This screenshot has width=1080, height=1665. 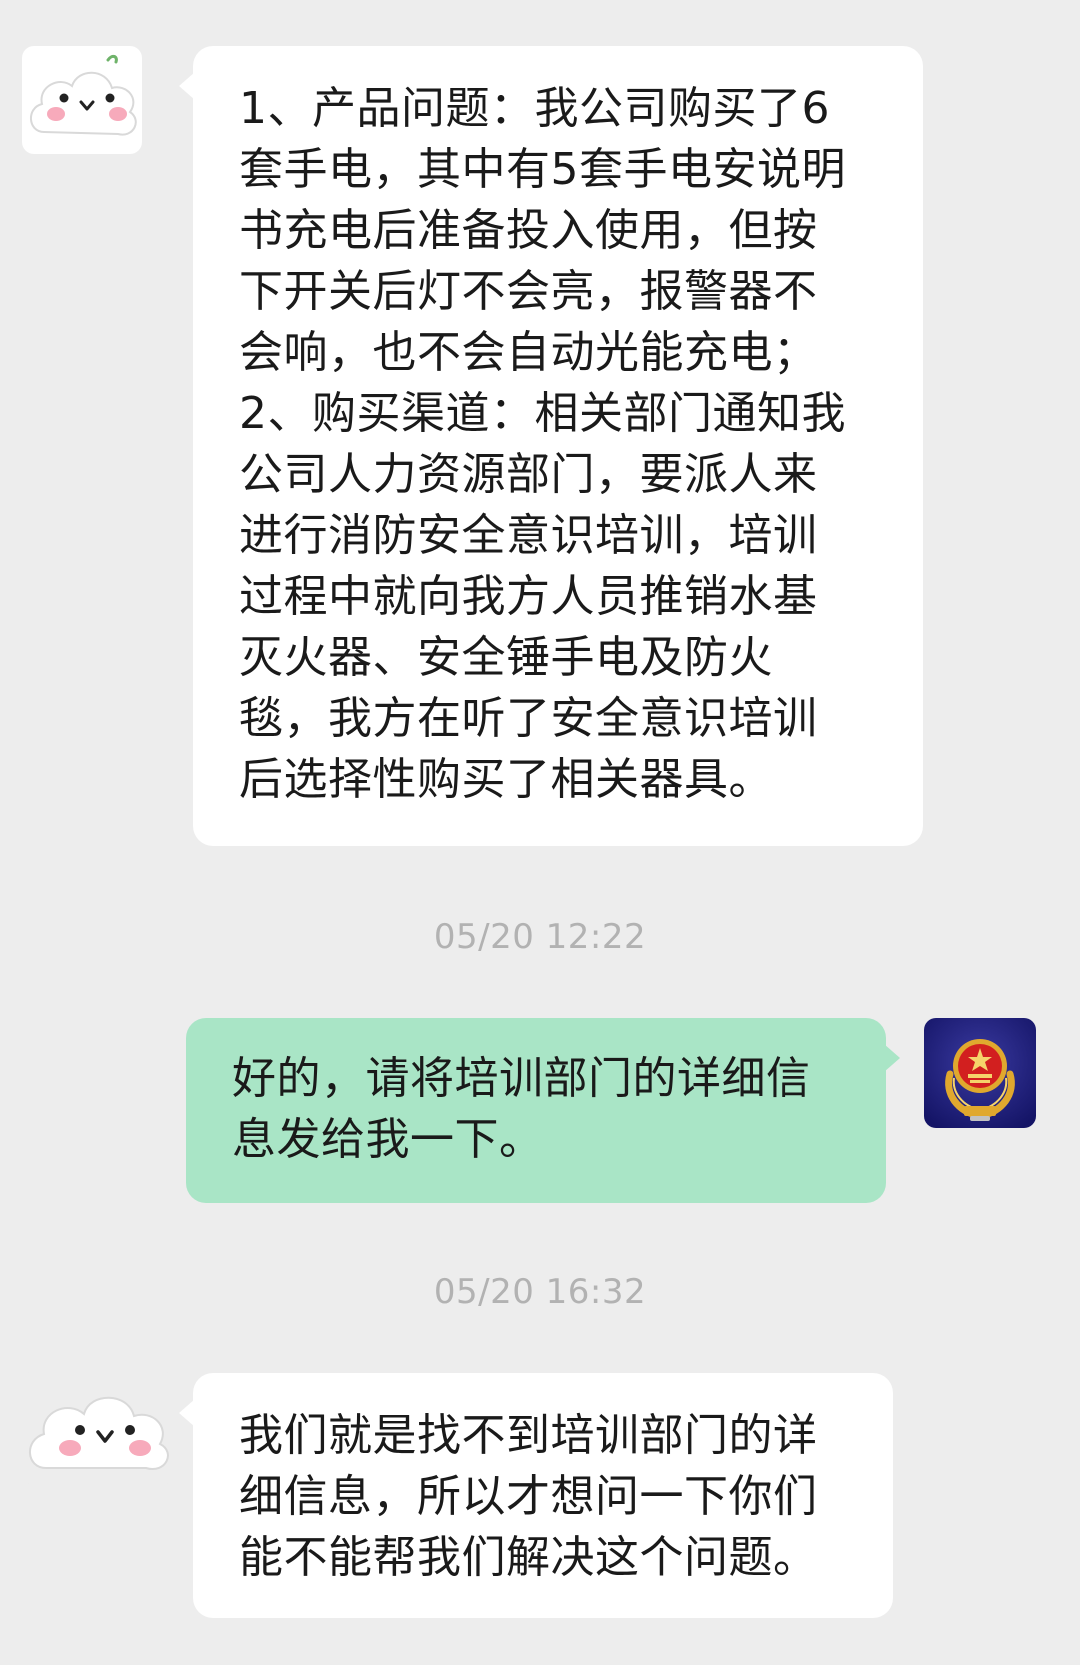 I want to click on message-line: 2、购买渠道：相关部门通知我, so click(x=542, y=413).